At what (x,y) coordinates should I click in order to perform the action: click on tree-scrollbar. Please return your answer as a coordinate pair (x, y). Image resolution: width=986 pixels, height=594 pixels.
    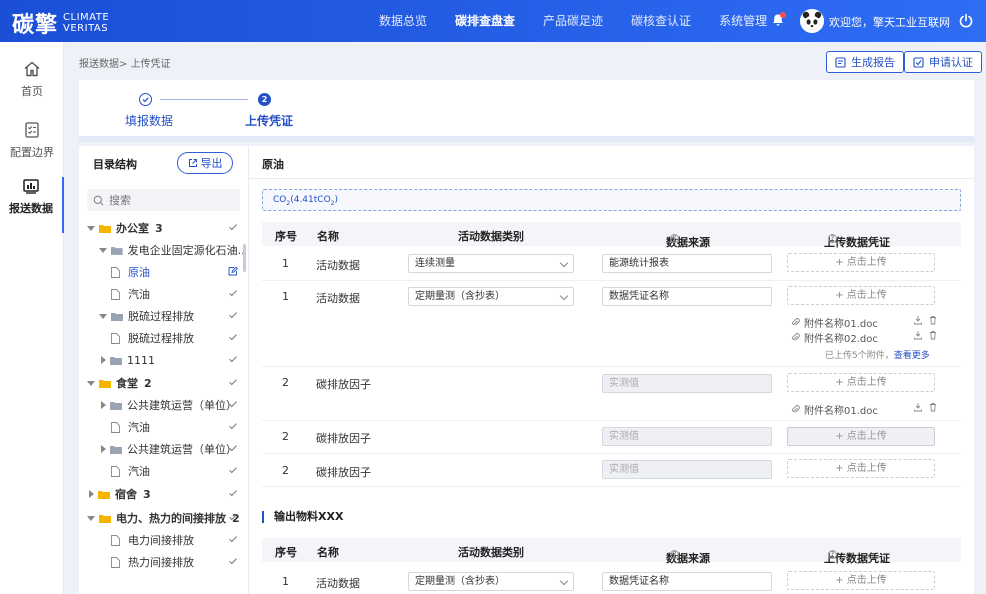
    Looking at the image, I should click on (244, 258).